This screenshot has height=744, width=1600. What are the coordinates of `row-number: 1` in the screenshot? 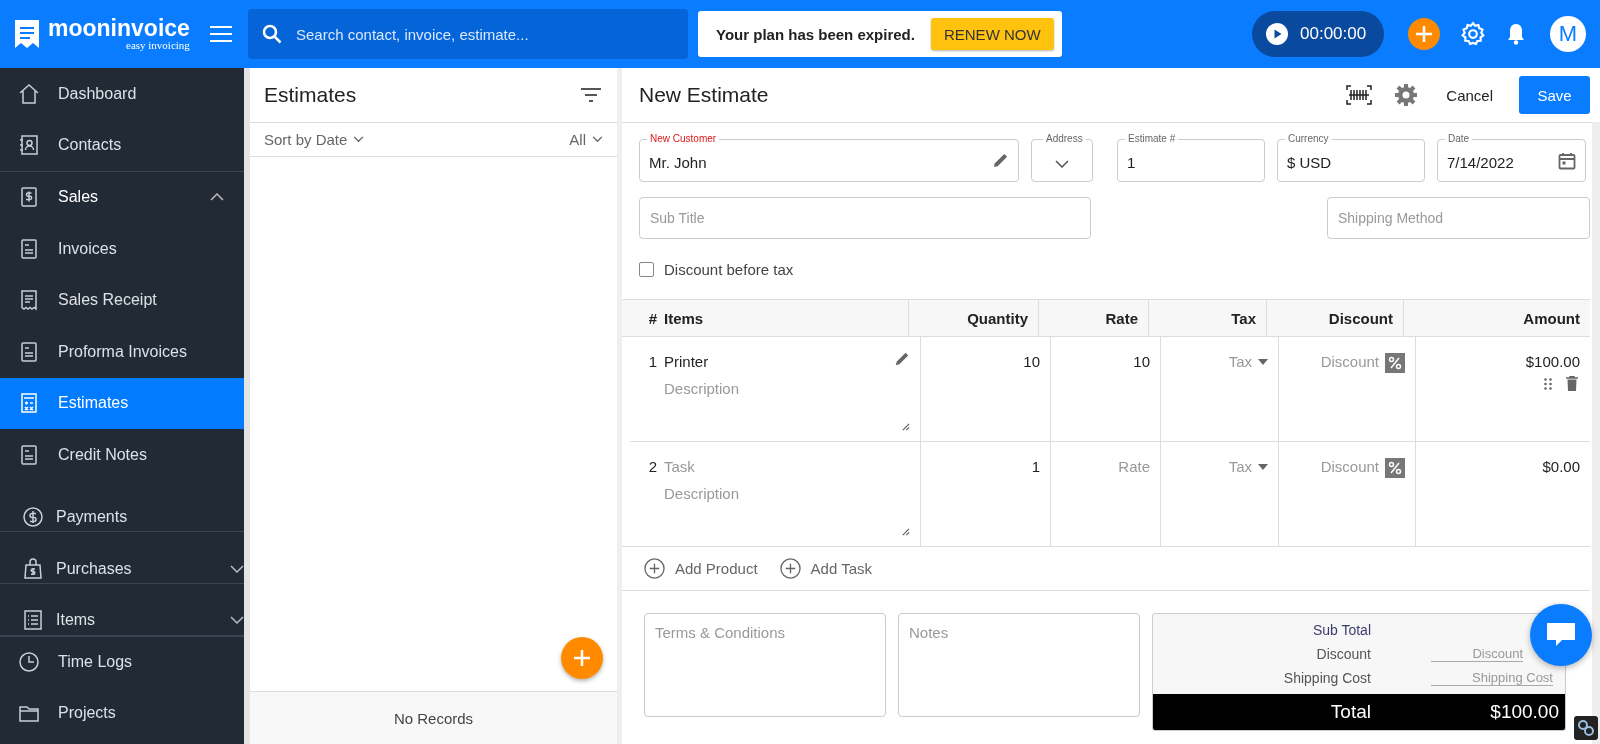 It's located at (652, 362).